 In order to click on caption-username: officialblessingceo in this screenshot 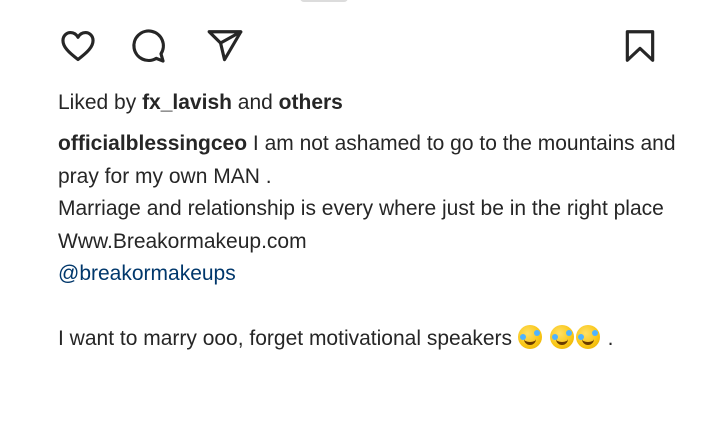, I will do `click(152, 143)`.